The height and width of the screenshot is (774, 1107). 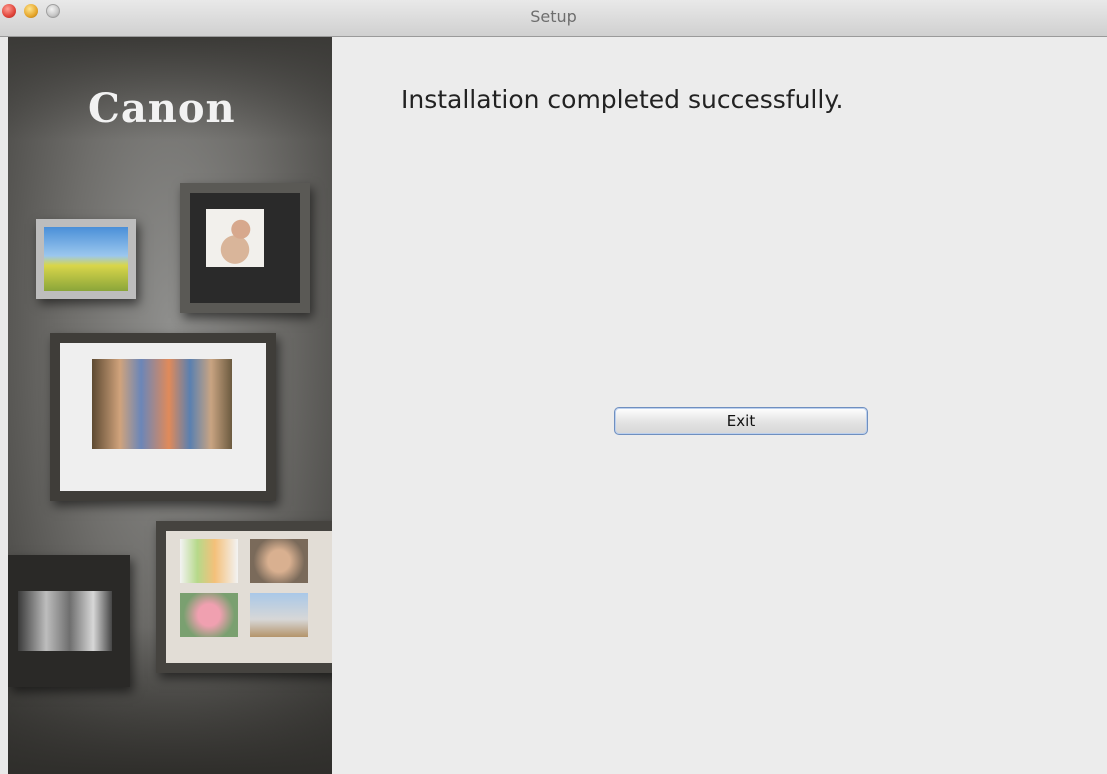 I want to click on photo-frame-group, so click(x=69, y=621).